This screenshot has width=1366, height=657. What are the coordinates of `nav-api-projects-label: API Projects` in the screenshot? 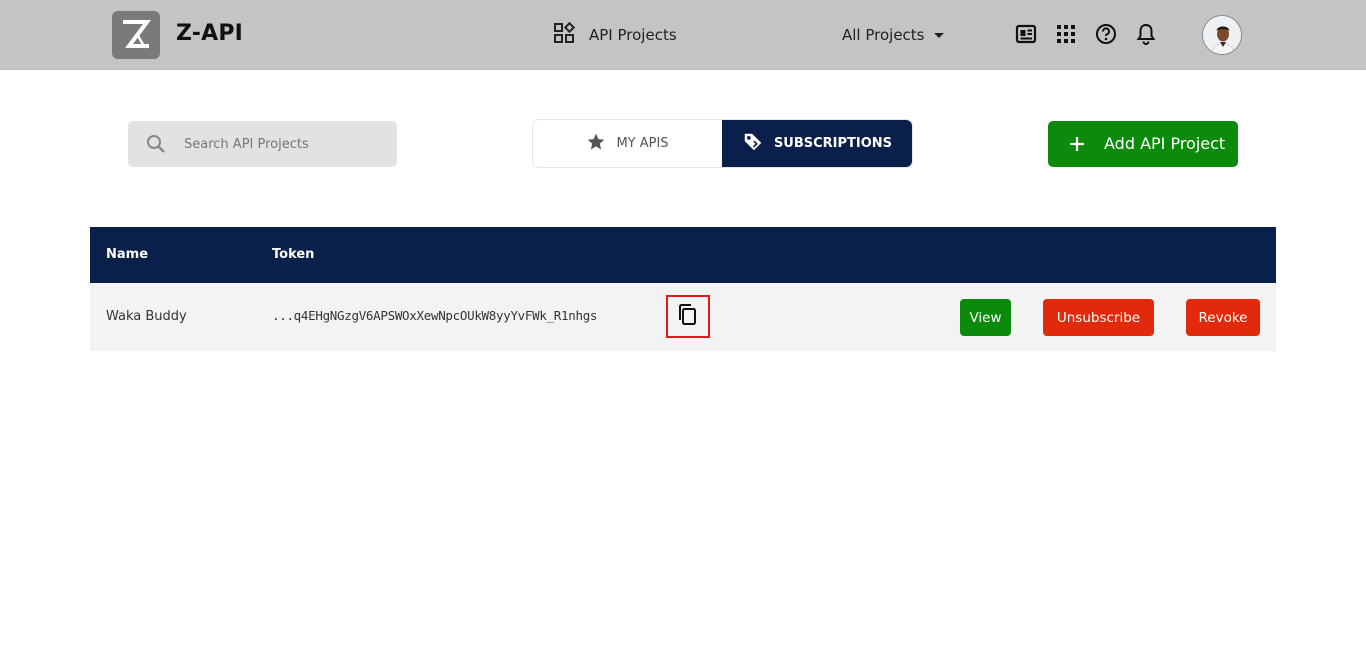 It's located at (633, 35).